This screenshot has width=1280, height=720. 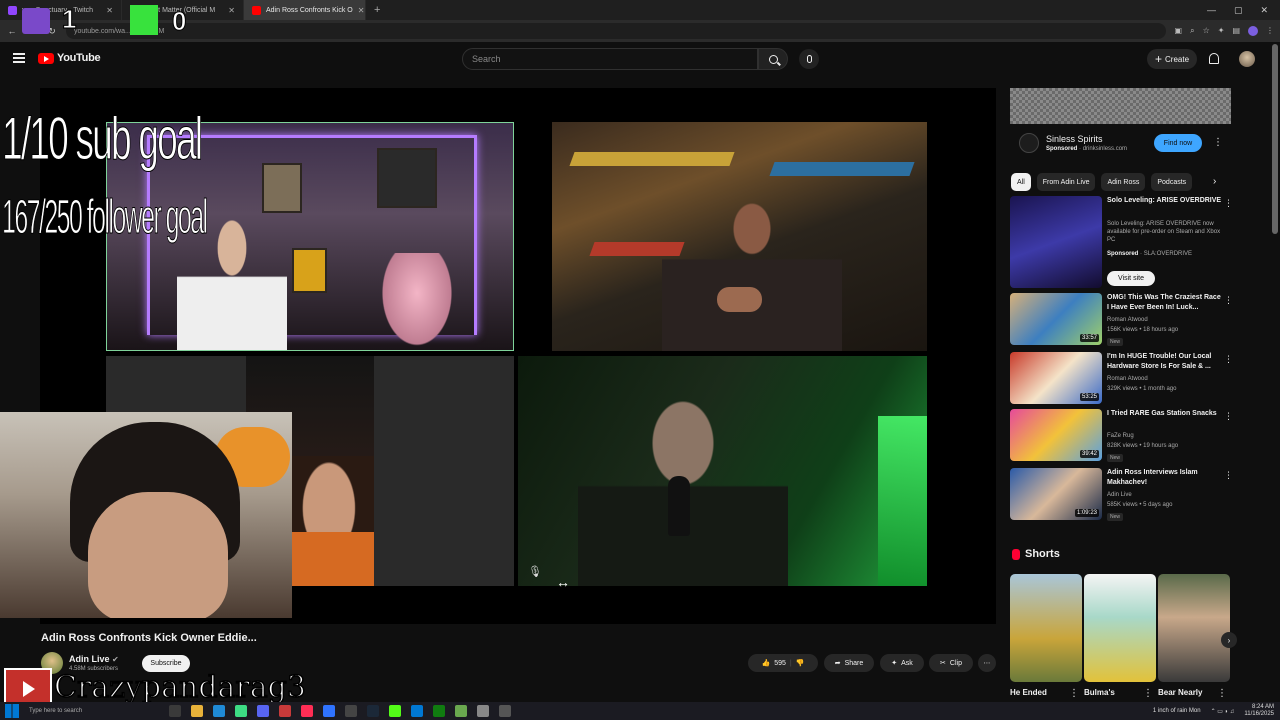 What do you see at coordinates (616, 31) in the screenshot?
I see `address-bar: youtube.com/wa...TruBlk-GM` at bounding box center [616, 31].